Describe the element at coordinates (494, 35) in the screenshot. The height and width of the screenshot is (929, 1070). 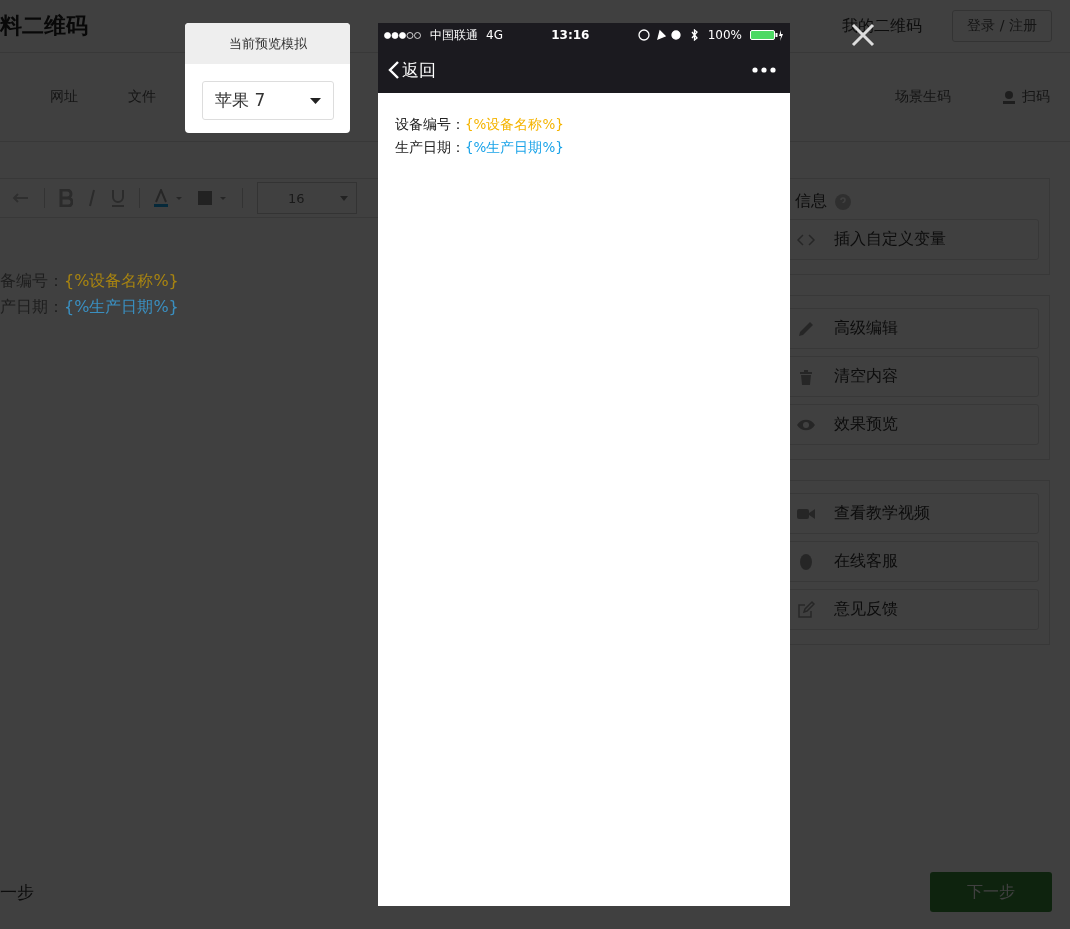
I see `network-text: 4G` at that location.